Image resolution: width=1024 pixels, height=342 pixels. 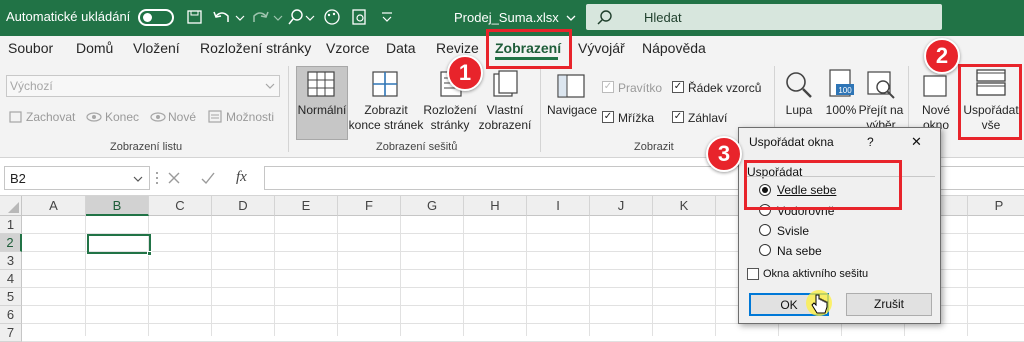 What do you see at coordinates (791, 142) in the screenshot?
I see `dialog-title: Uspořádat okna` at bounding box center [791, 142].